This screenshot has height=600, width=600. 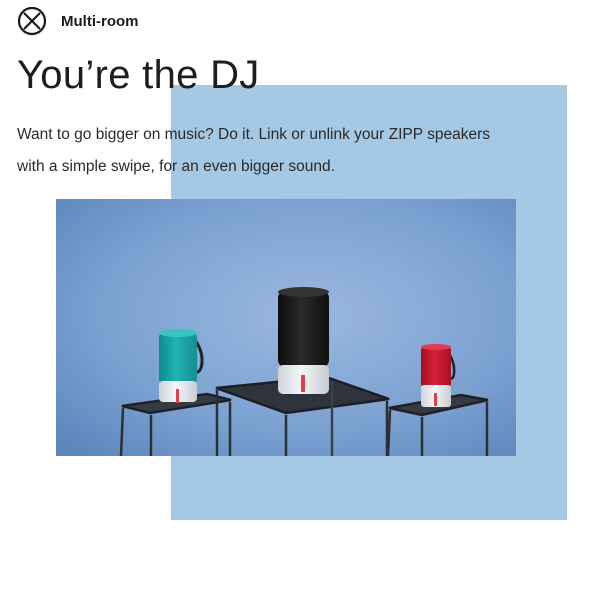 I want to click on x-circle-icon, so click(x=32, y=21).